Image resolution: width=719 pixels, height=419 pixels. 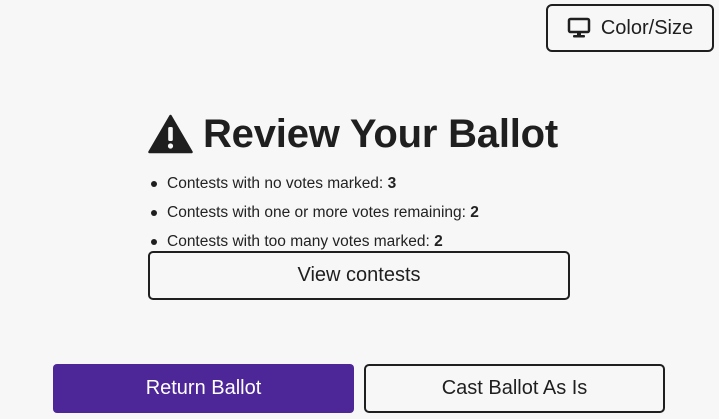 I want to click on list-item: Contests with no votes marked: 3, so click(x=359, y=183).